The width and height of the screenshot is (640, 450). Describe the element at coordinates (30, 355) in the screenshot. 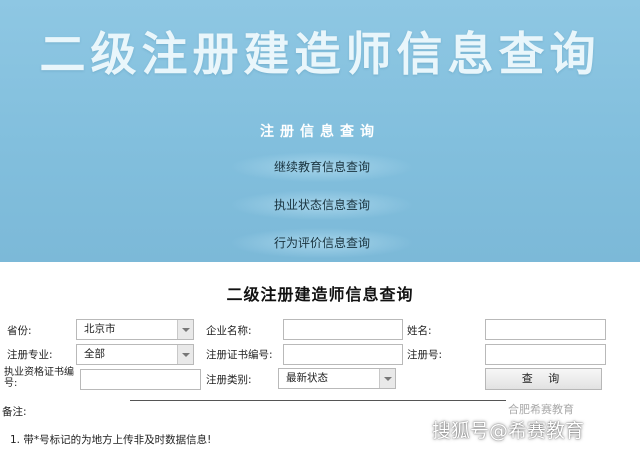

I see `specialty-label: 注册专业:` at that location.